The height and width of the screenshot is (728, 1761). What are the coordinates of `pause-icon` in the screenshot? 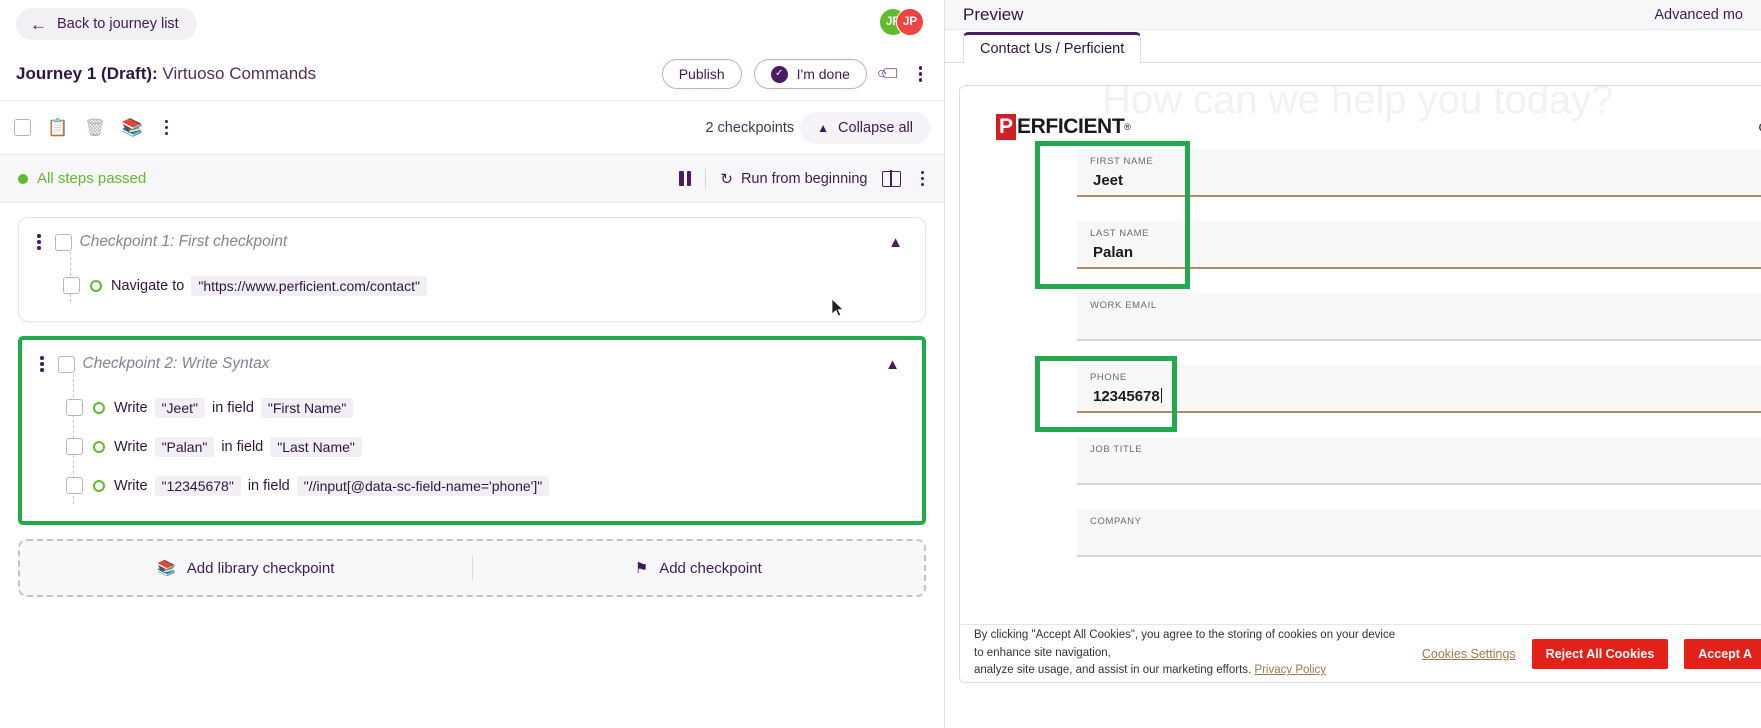 It's located at (685, 178).